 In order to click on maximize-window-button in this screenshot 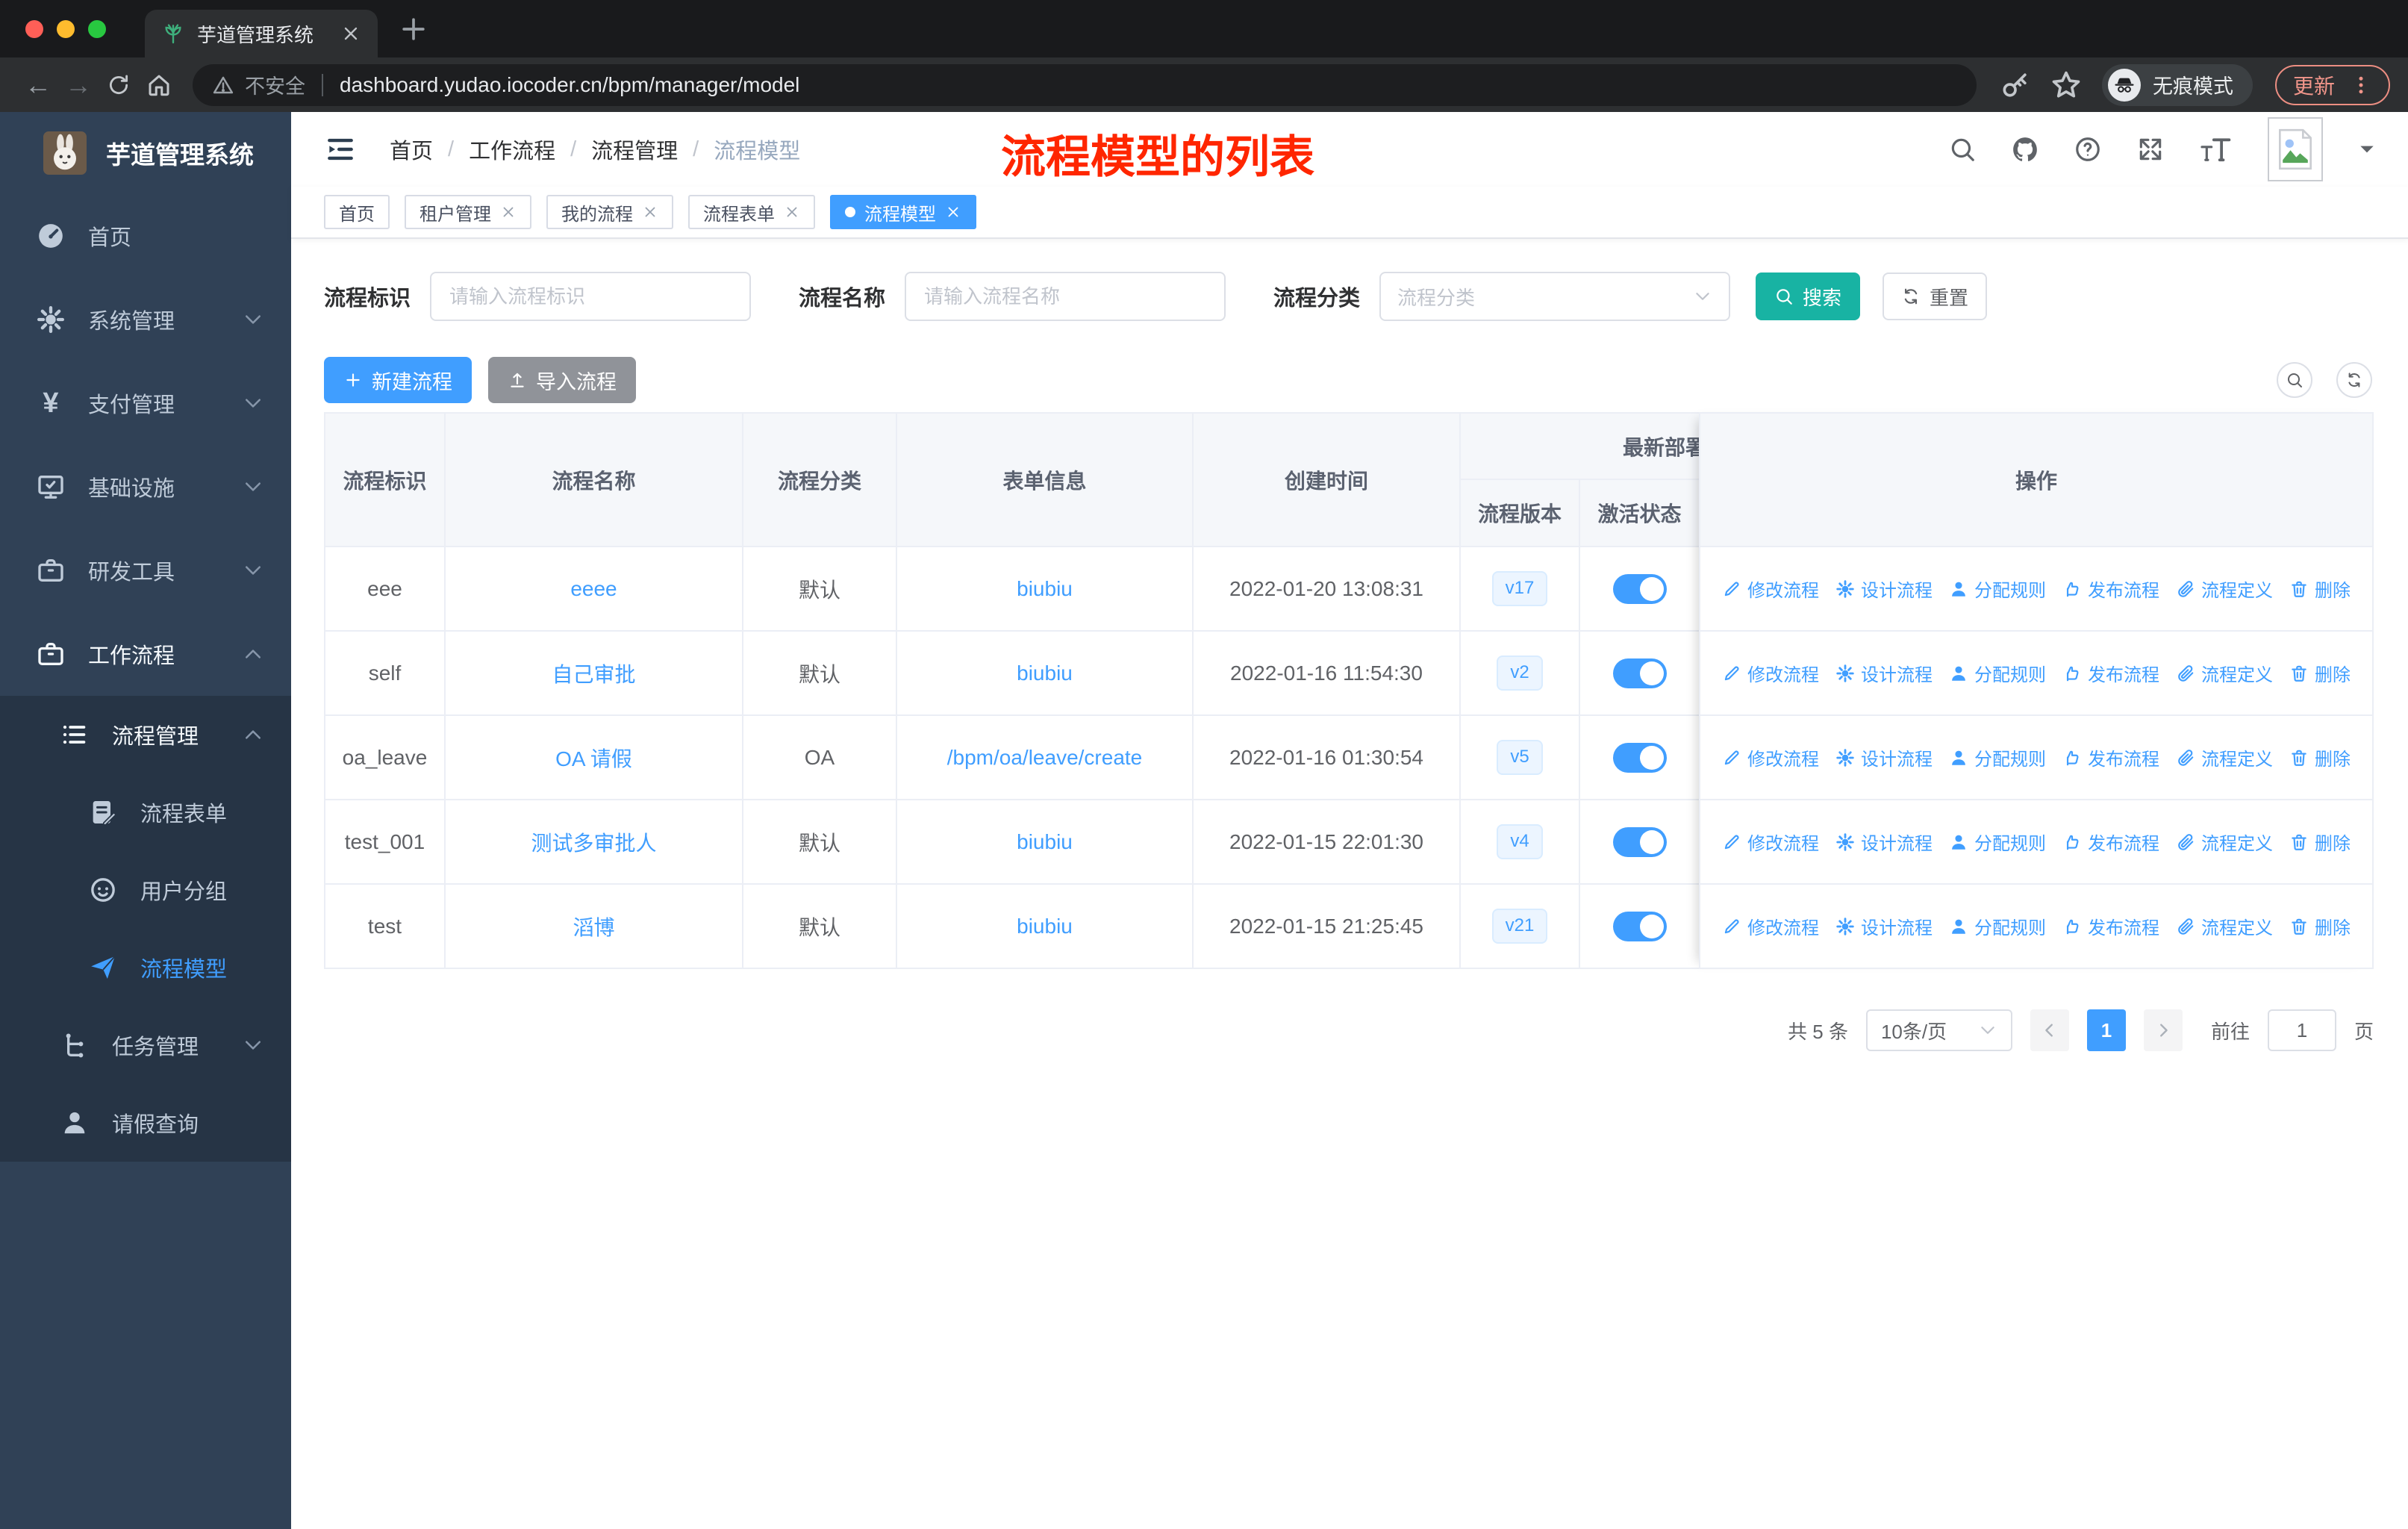, I will do `click(97, 29)`.